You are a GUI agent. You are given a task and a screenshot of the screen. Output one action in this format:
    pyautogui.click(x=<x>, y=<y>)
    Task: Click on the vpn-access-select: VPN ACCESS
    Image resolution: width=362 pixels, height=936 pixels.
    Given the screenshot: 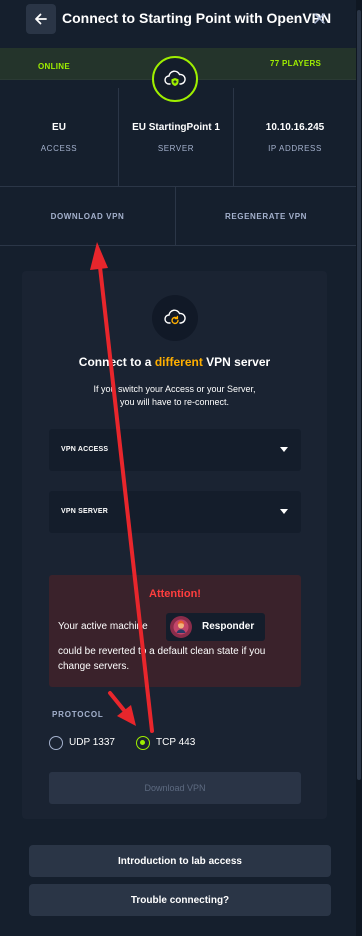 What is the action you would take?
    pyautogui.click(x=175, y=450)
    